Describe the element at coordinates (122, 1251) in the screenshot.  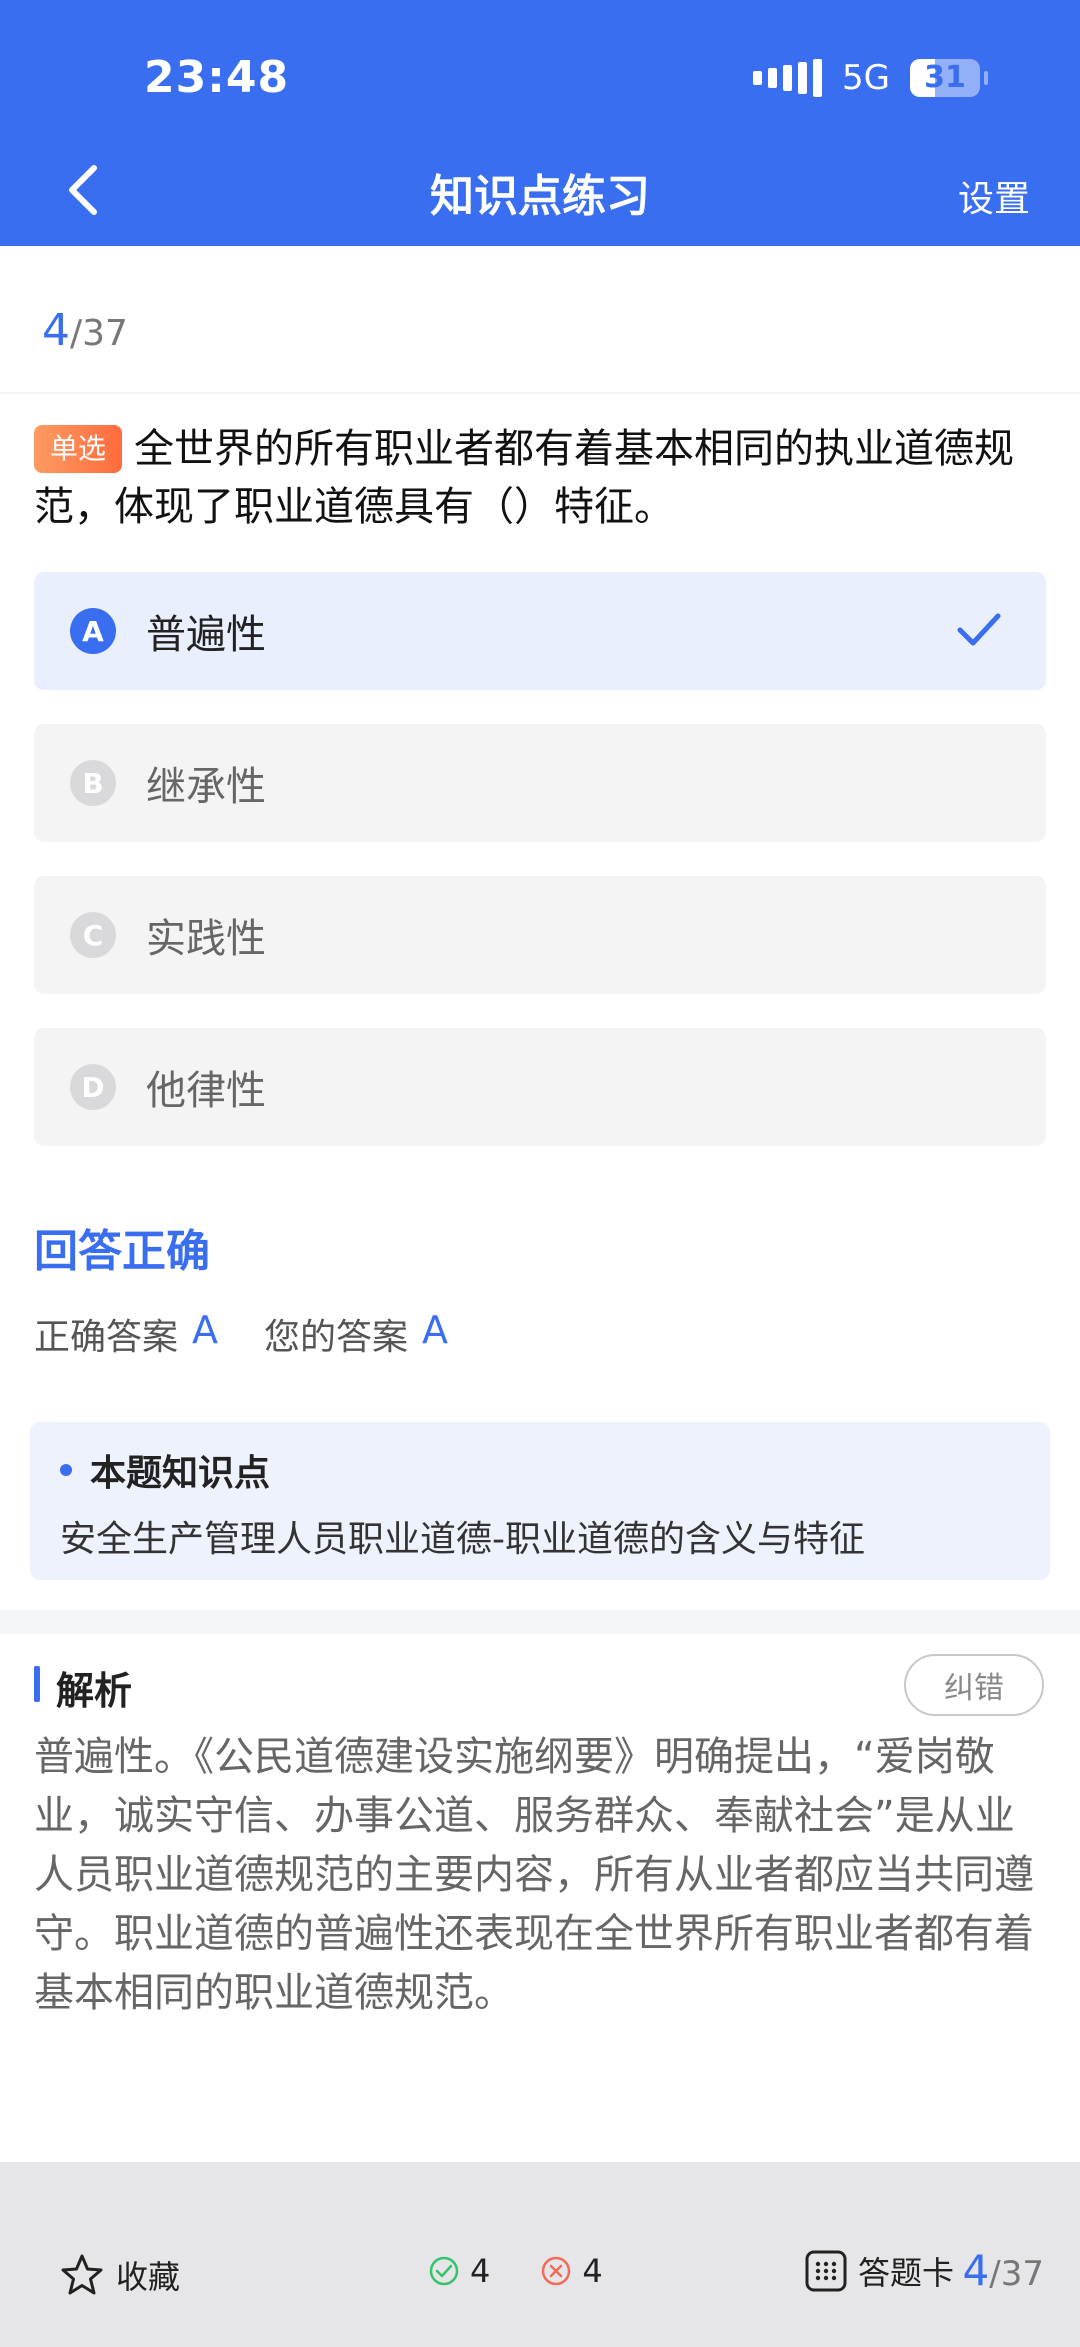
I see `result-title: 回答正确` at that location.